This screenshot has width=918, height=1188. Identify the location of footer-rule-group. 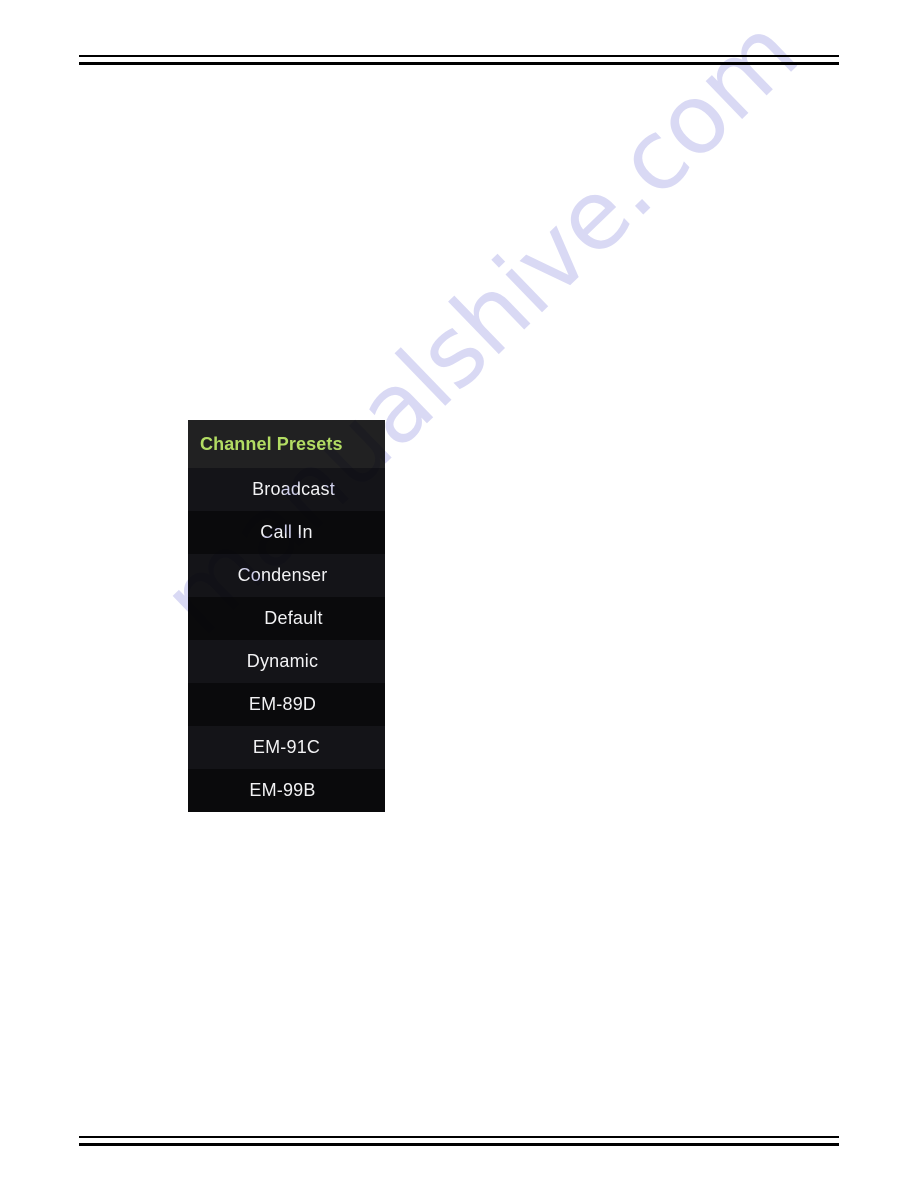
(459, 1141).